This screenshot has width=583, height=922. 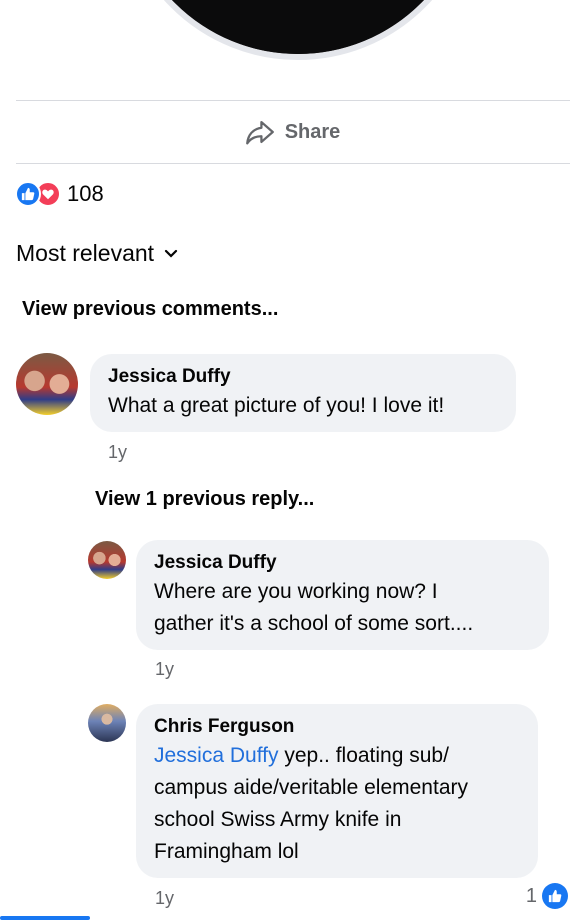 What do you see at coordinates (226, 851) in the screenshot?
I see `reply-text-line: Framingham lol` at bounding box center [226, 851].